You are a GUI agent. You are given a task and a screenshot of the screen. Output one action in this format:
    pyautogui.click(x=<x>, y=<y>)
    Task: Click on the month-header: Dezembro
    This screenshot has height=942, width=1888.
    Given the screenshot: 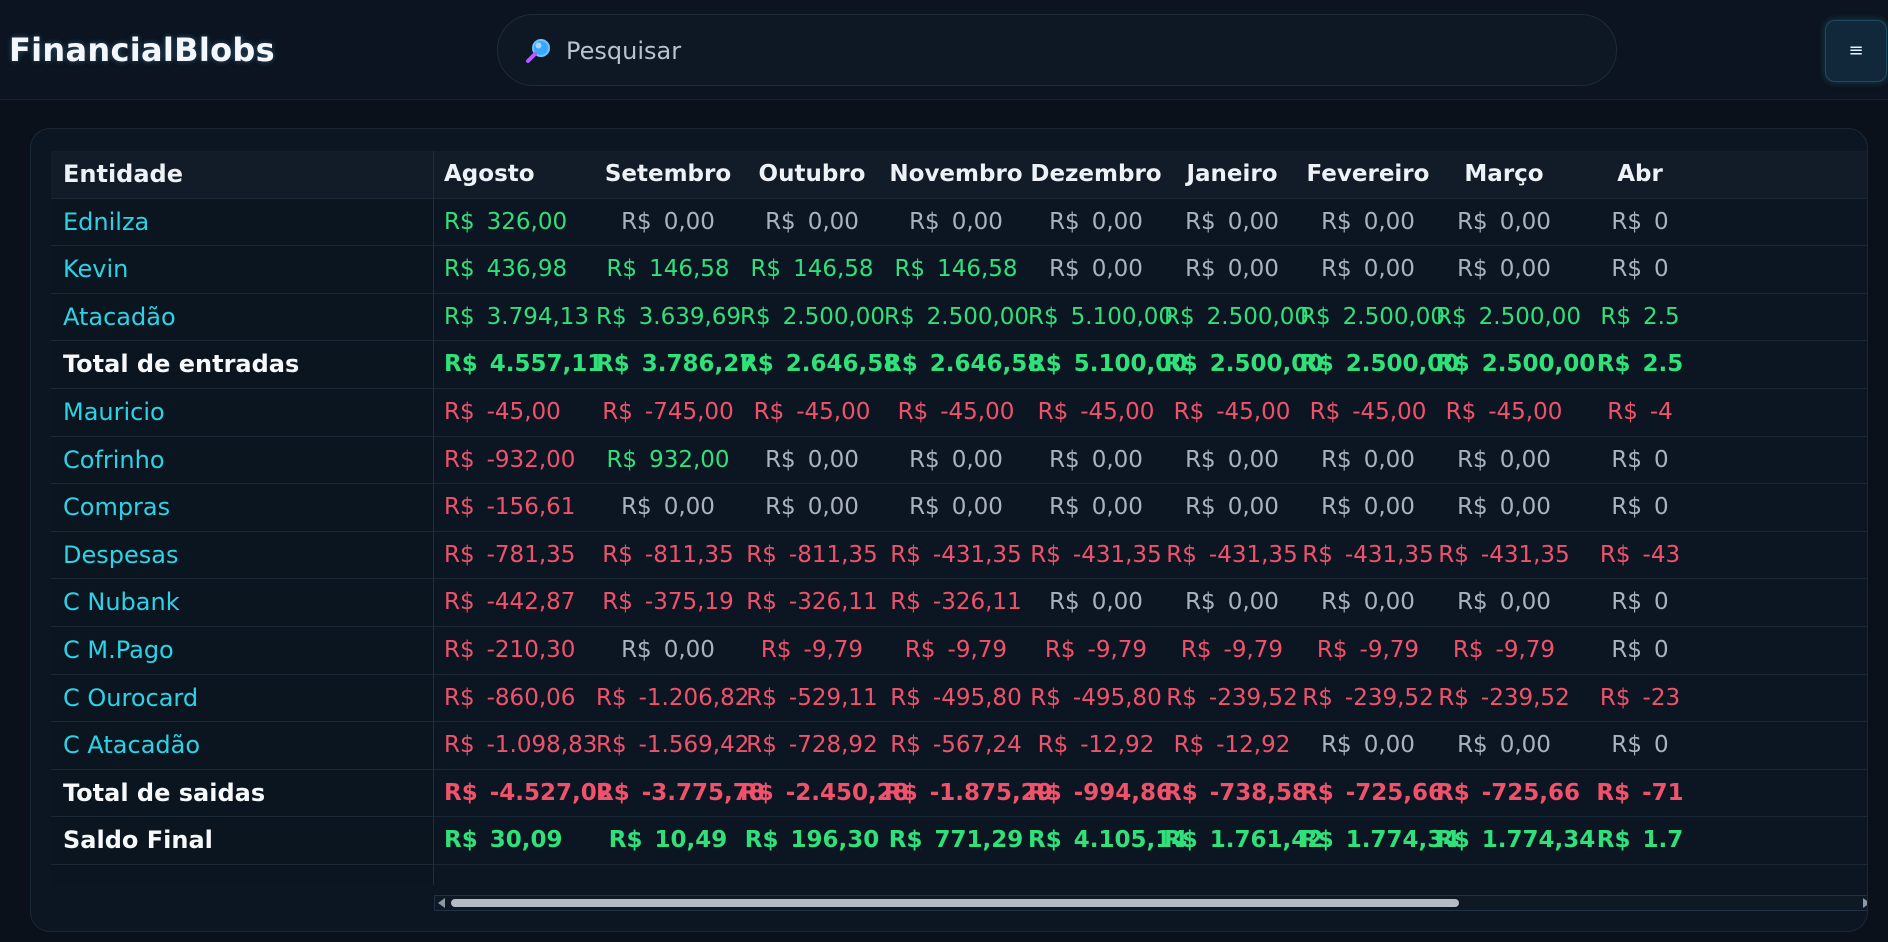 What is the action you would take?
    pyautogui.click(x=1096, y=174)
    